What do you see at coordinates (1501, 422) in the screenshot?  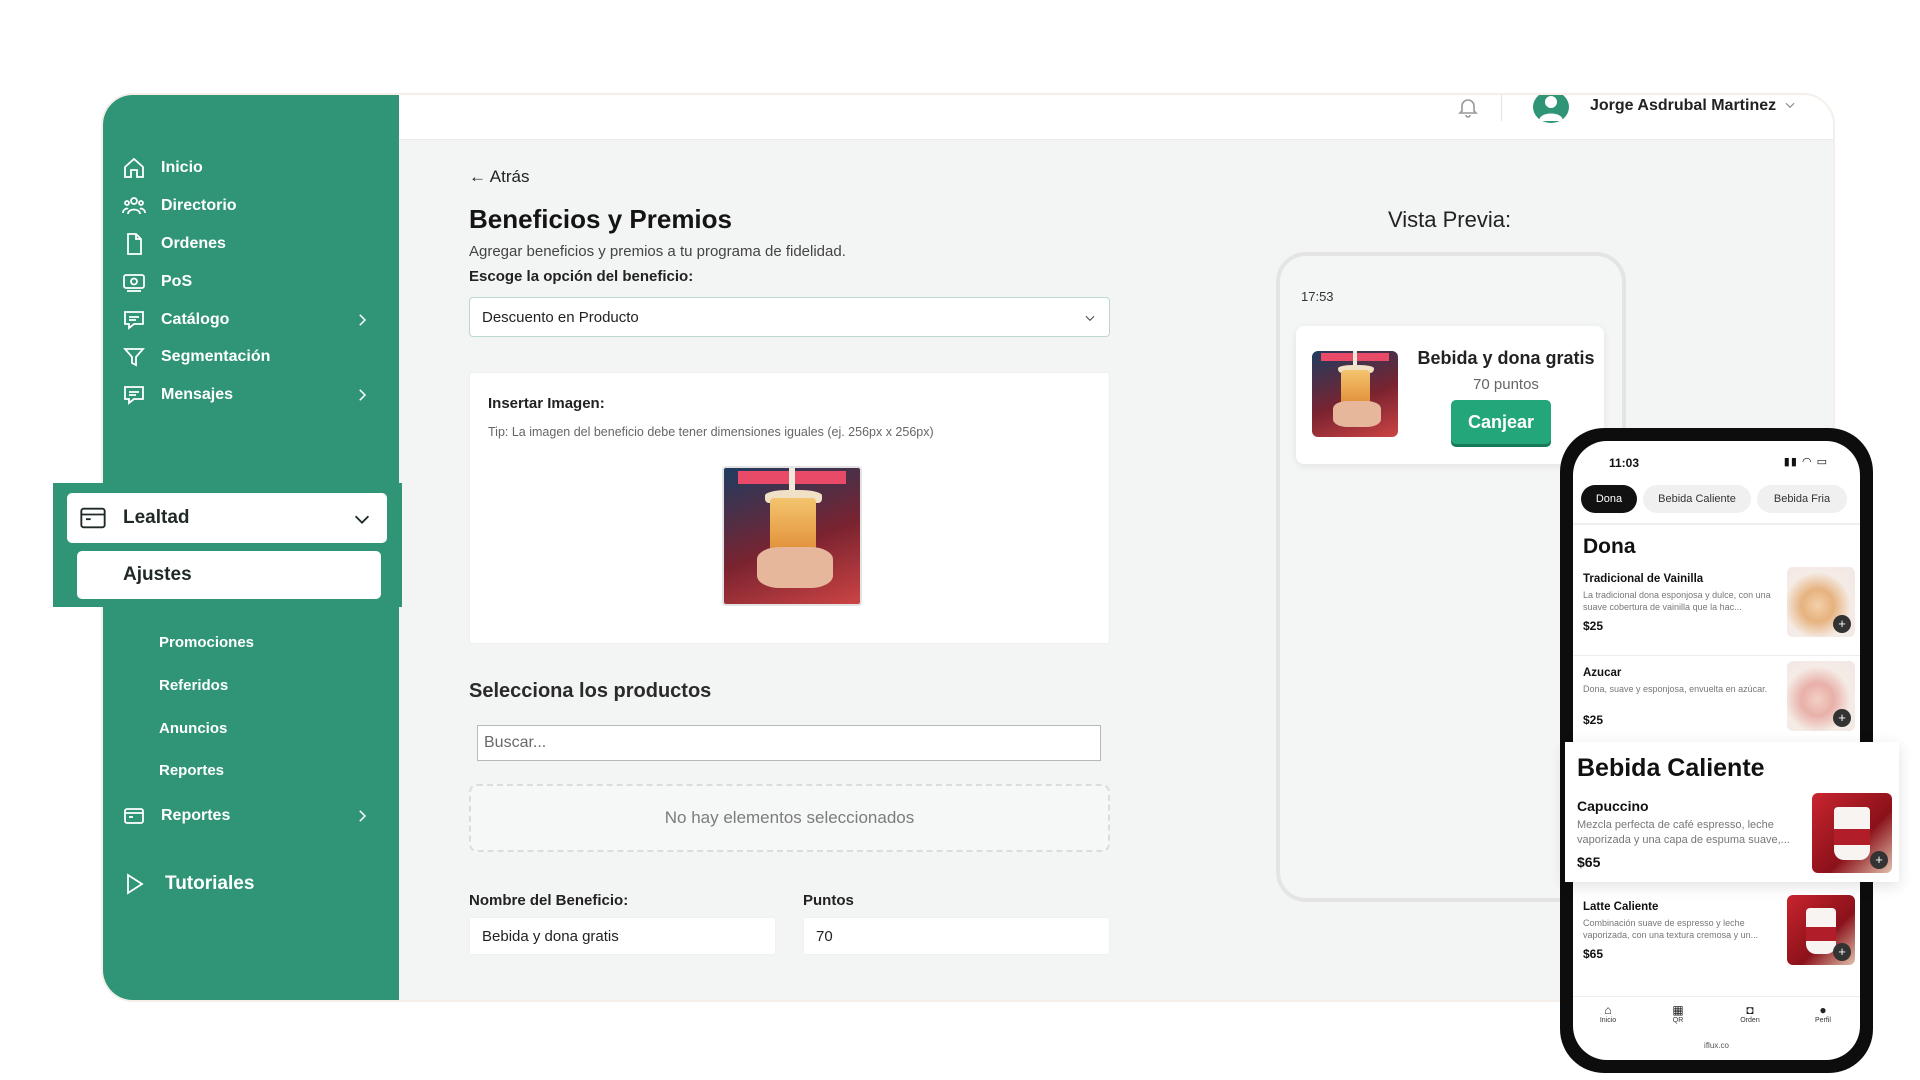 I see `redeem-button: Canjear` at bounding box center [1501, 422].